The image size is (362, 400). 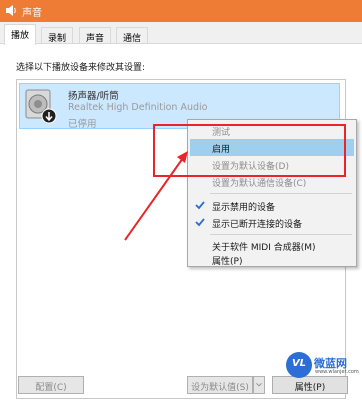 What do you see at coordinates (95, 35) in the screenshot?
I see `tab-sounds: 声音` at bounding box center [95, 35].